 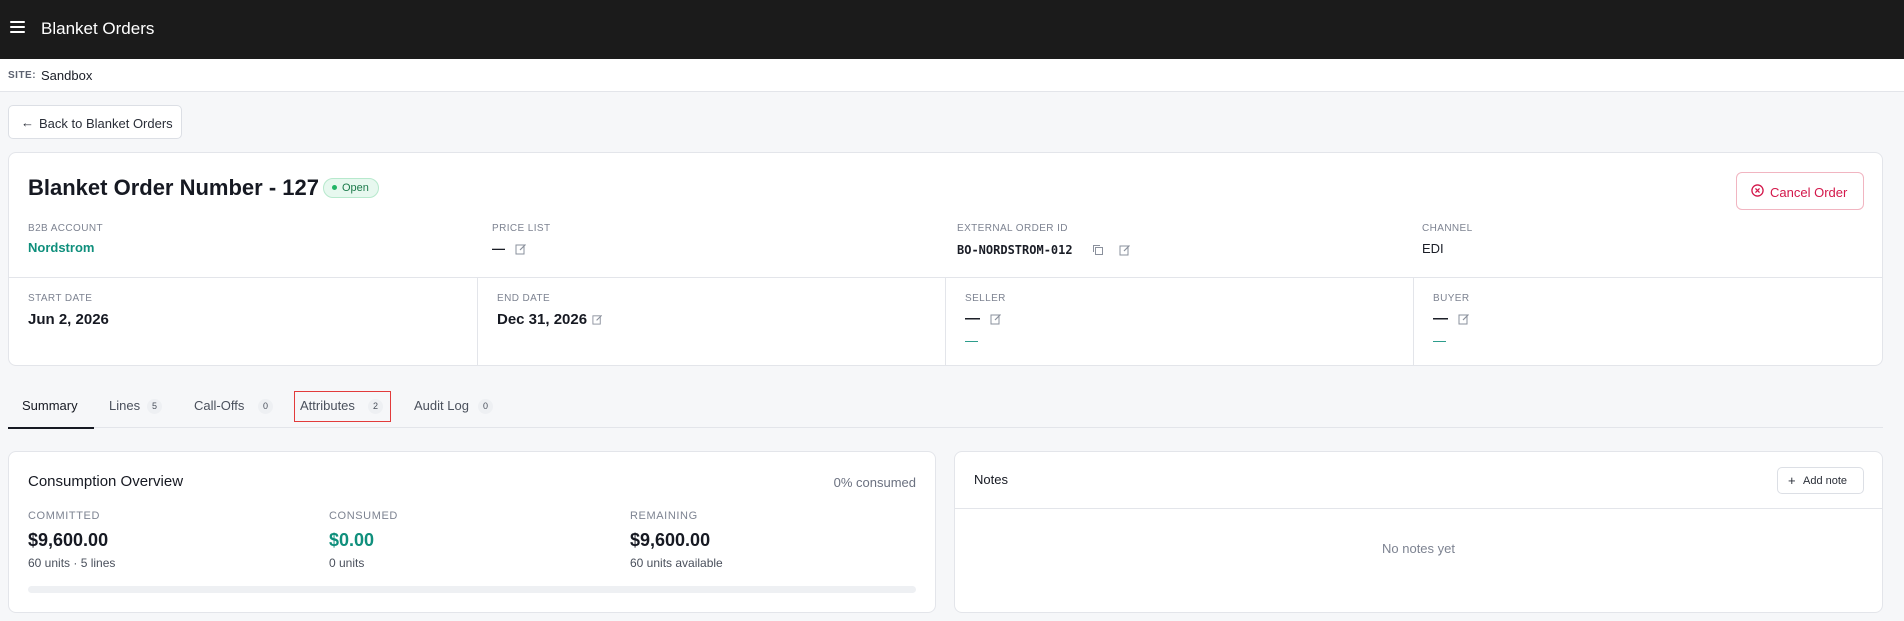 I want to click on status-badge: Open, so click(x=351, y=188).